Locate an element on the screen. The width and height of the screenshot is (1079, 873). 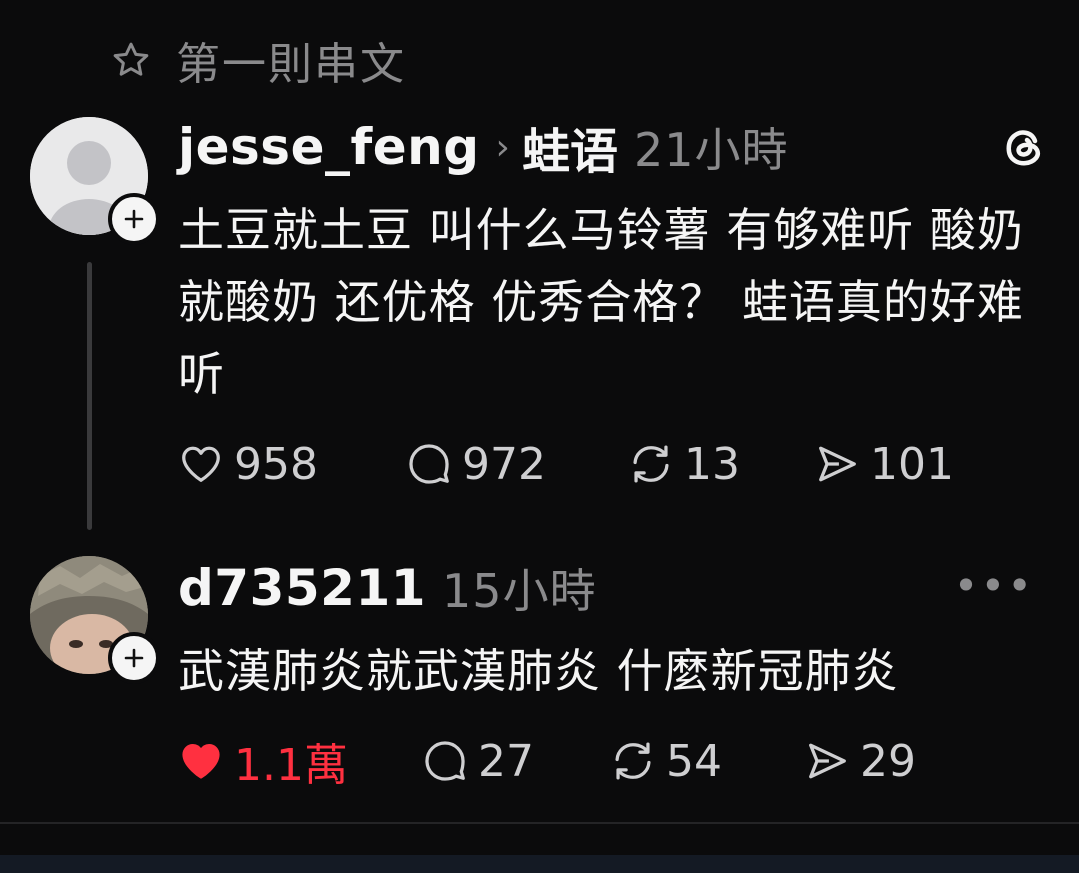
share-count: 29 is located at coordinates (888, 761).